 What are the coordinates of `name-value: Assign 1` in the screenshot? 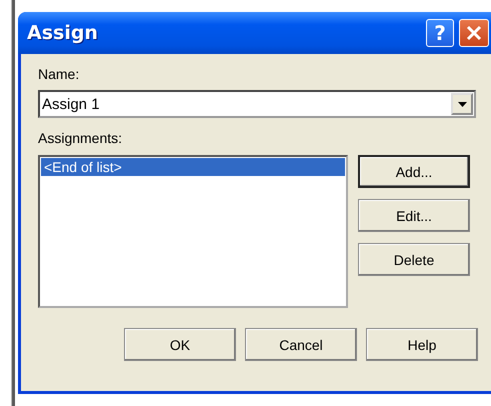 It's located at (71, 104).